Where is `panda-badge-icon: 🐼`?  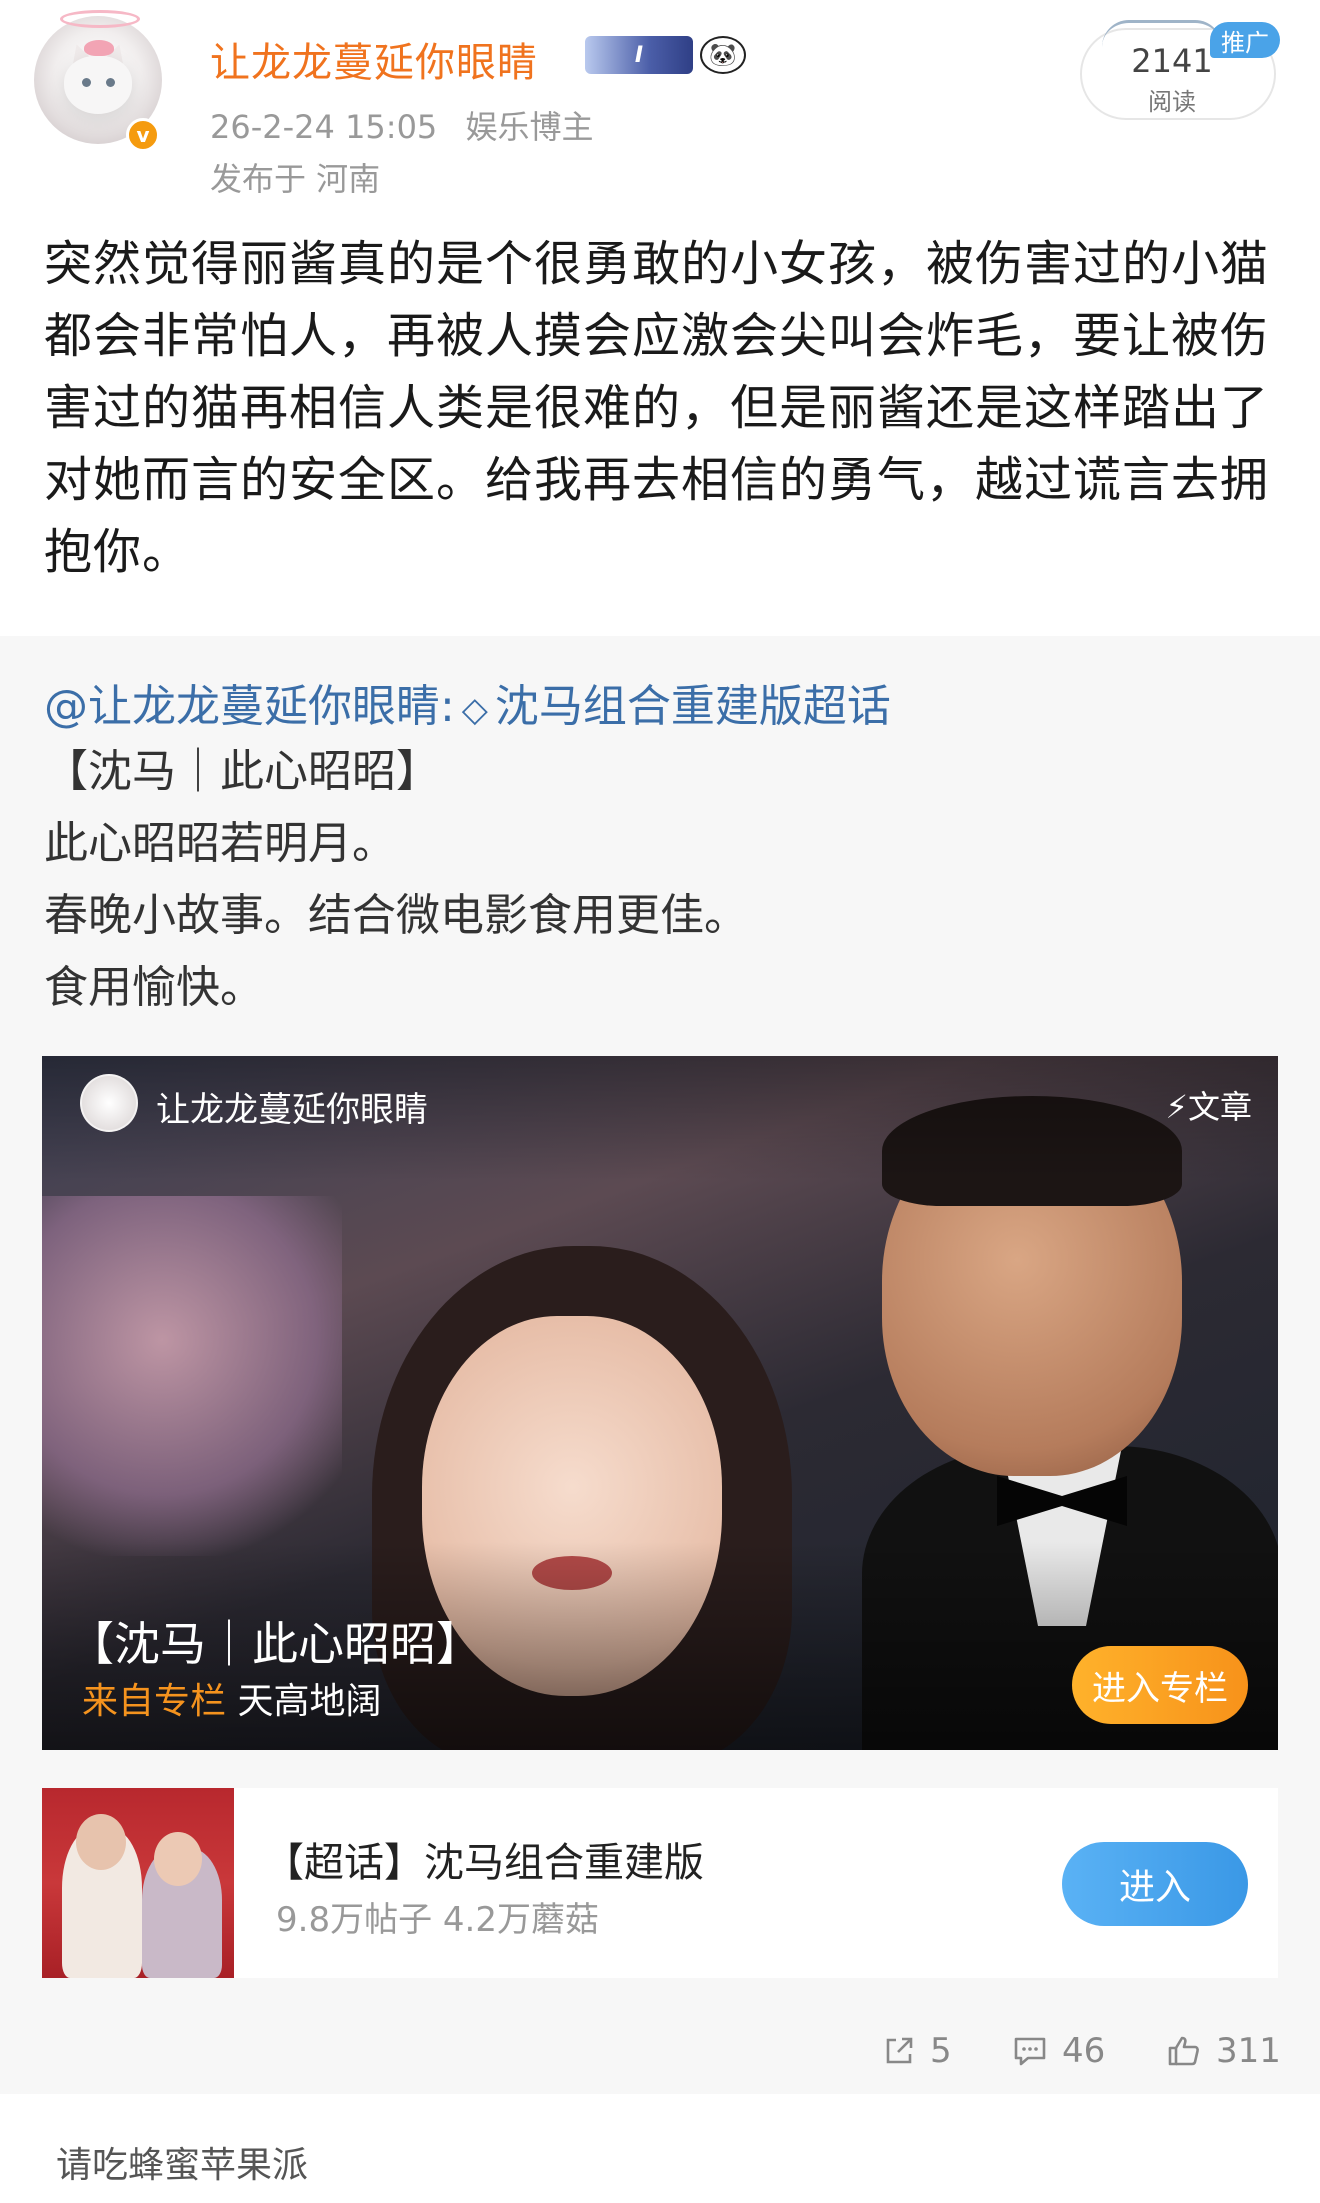 panda-badge-icon: 🐼 is located at coordinates (723, 55).